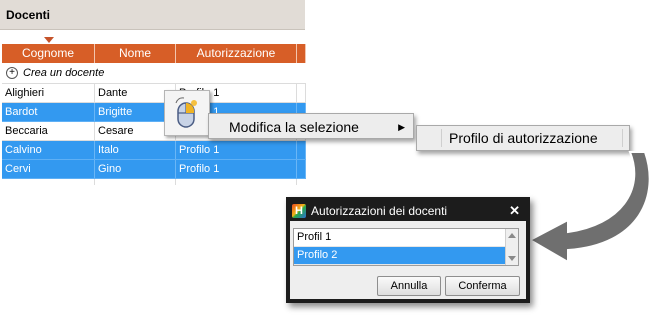 This screenshot has height=318, width=657. Describe the element at coordinates (299, 211) in the screenshot. I see `app-logo-icon: H` at that location.